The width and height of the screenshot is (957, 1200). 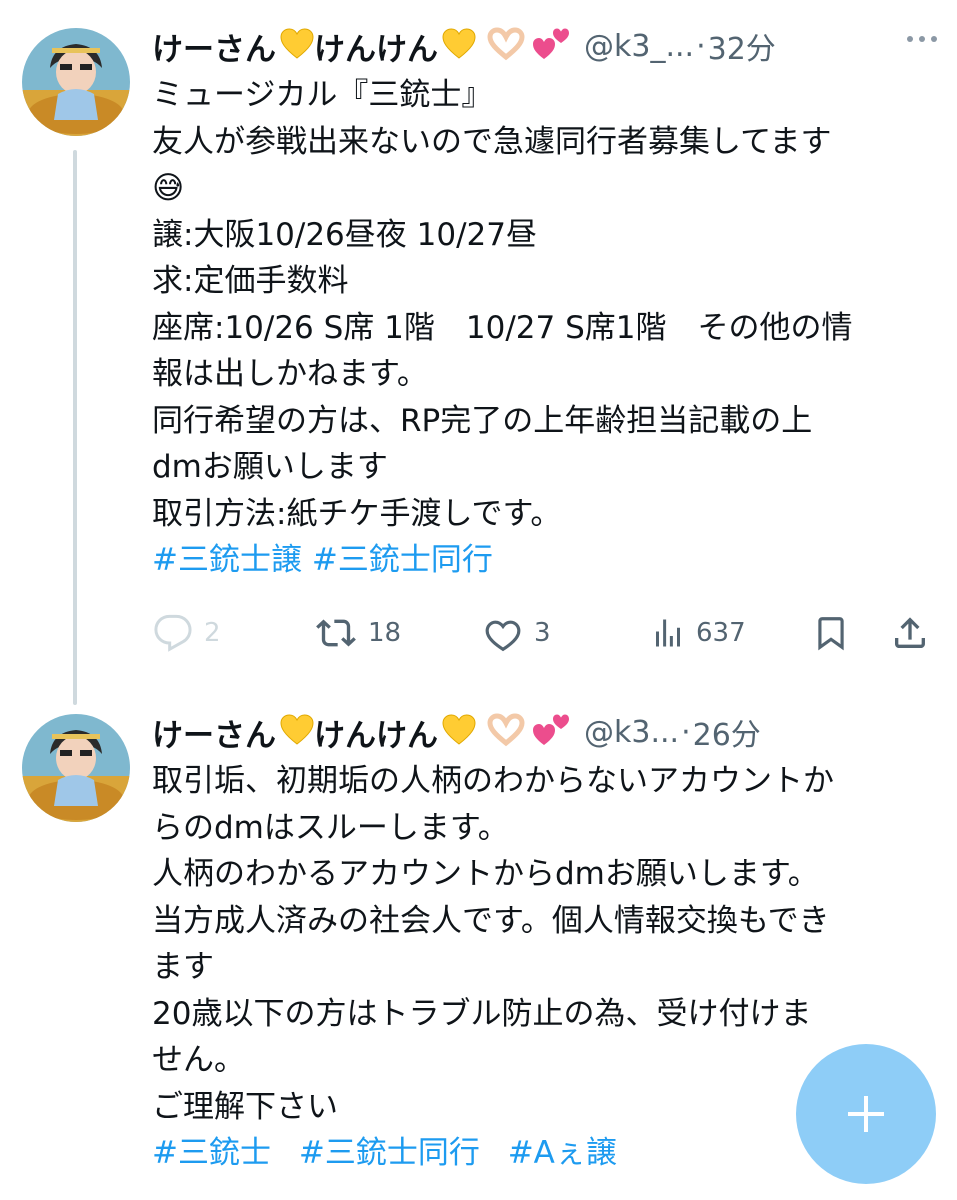 What do you see at coordinates (173, 633) in the screenshot?
I see `reply-icon` at bounding box center [173, 633].